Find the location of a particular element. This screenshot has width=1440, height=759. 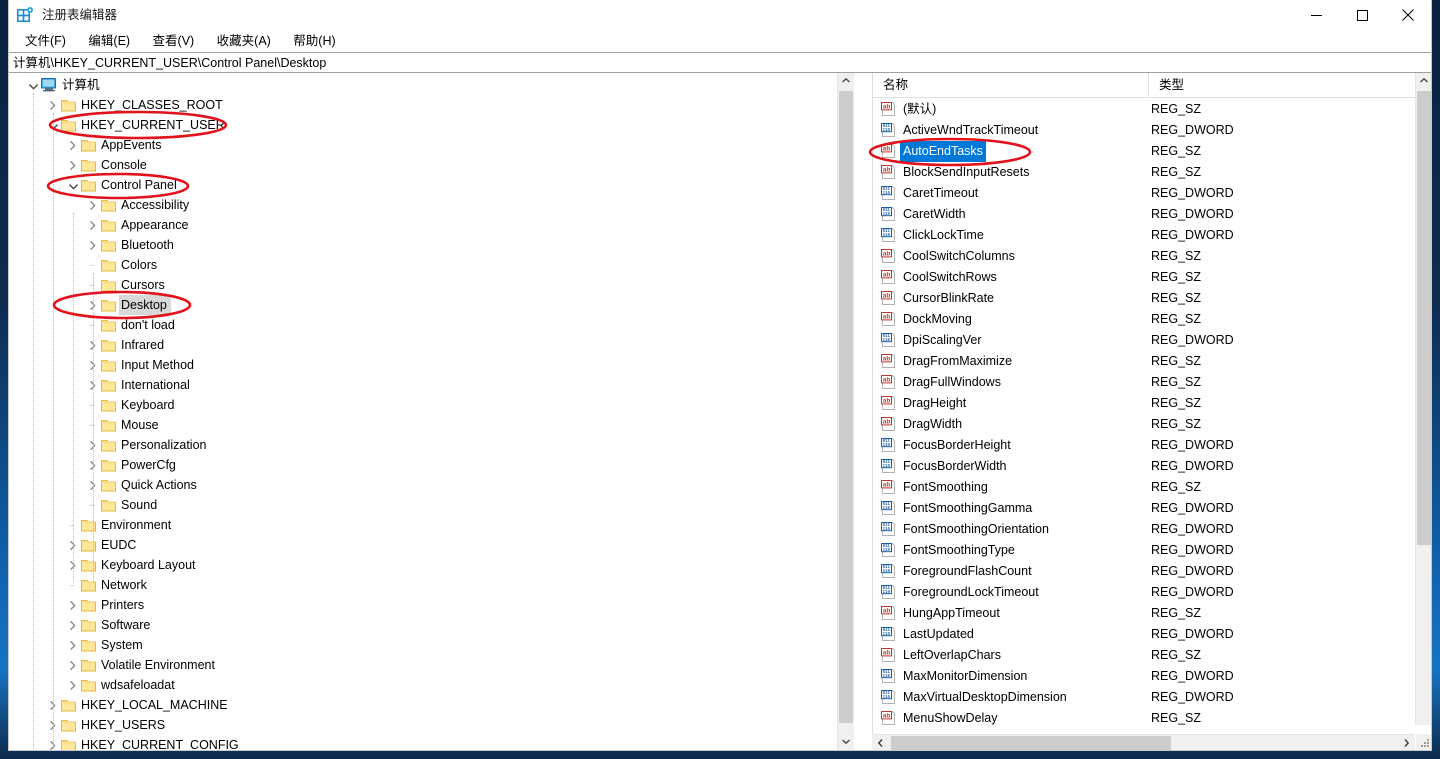

tree-node-volatile-environment: Volatile Environment is located at coordinates (423, 665).